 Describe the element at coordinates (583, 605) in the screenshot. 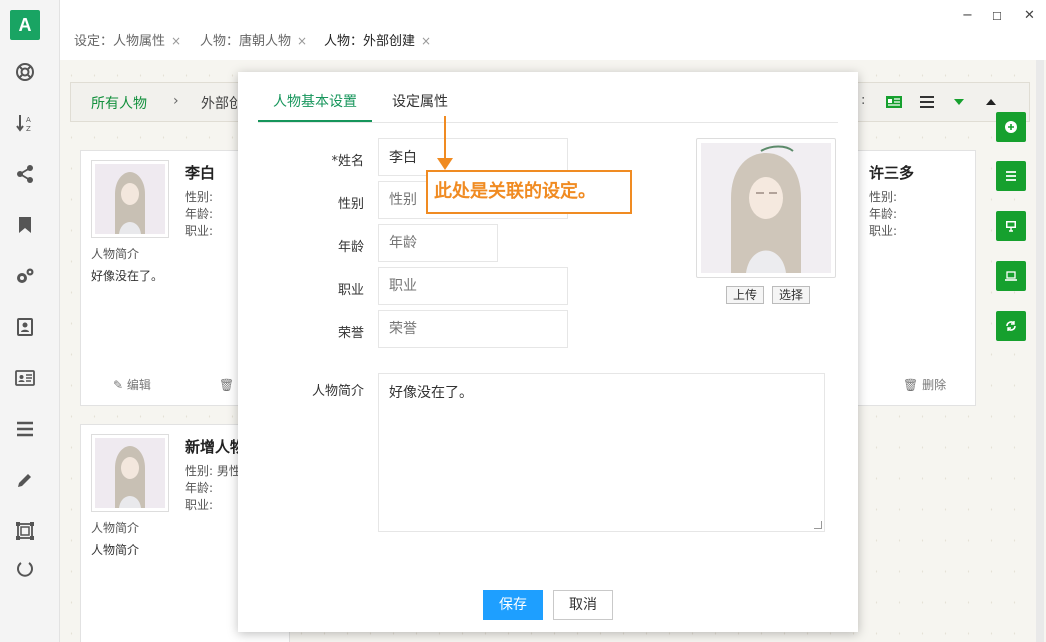

I see `cancel-button: 取消` at that location.